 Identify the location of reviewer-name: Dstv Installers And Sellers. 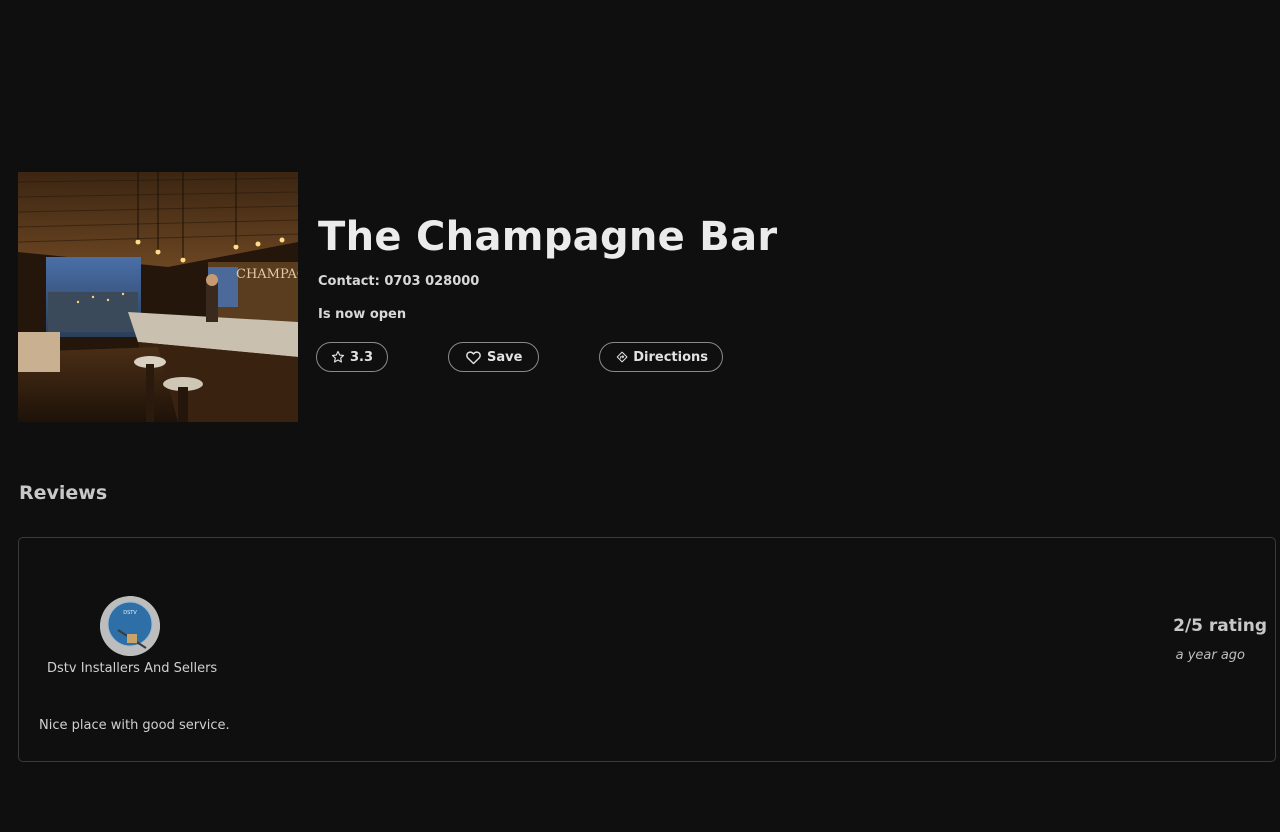
(132, 668).